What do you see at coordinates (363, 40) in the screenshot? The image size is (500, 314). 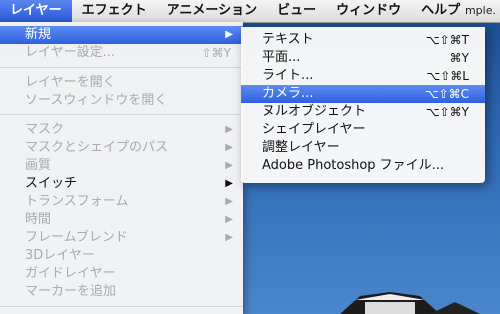 I see `submenu-item-text: テキスト ⌥⇧⌘T` at bounding box center [363, 40].